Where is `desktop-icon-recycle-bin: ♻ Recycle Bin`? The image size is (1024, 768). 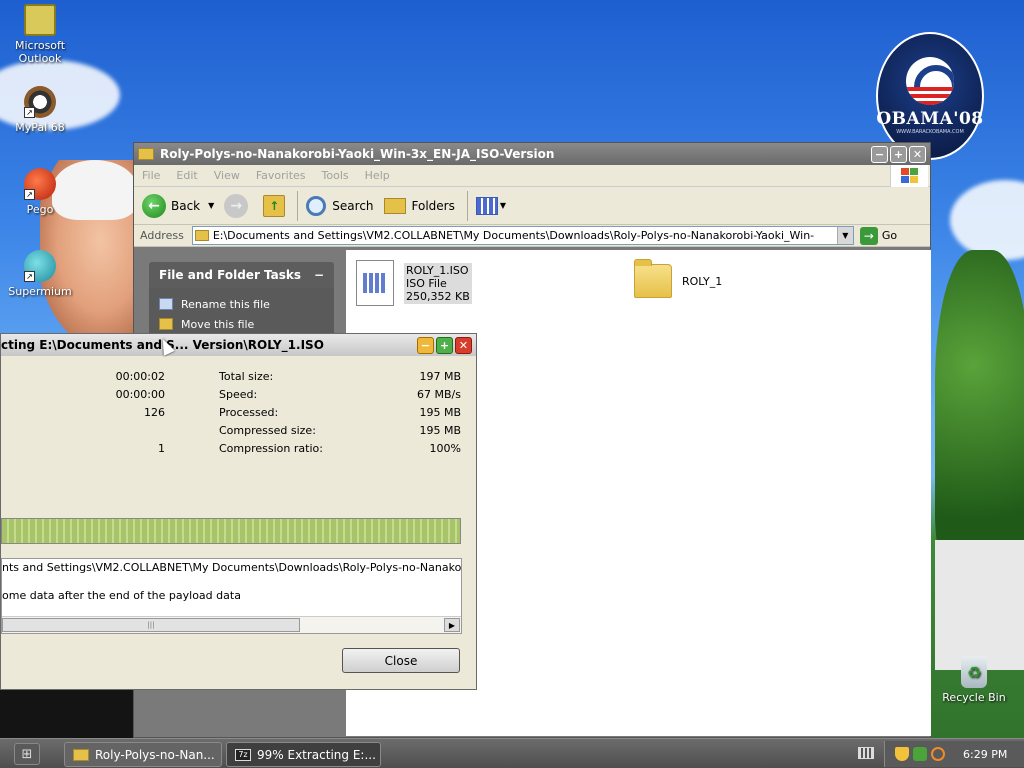 desktop-icon-recycle-bin: ♻ Recycle Bin is located at coordinates (974, 680).